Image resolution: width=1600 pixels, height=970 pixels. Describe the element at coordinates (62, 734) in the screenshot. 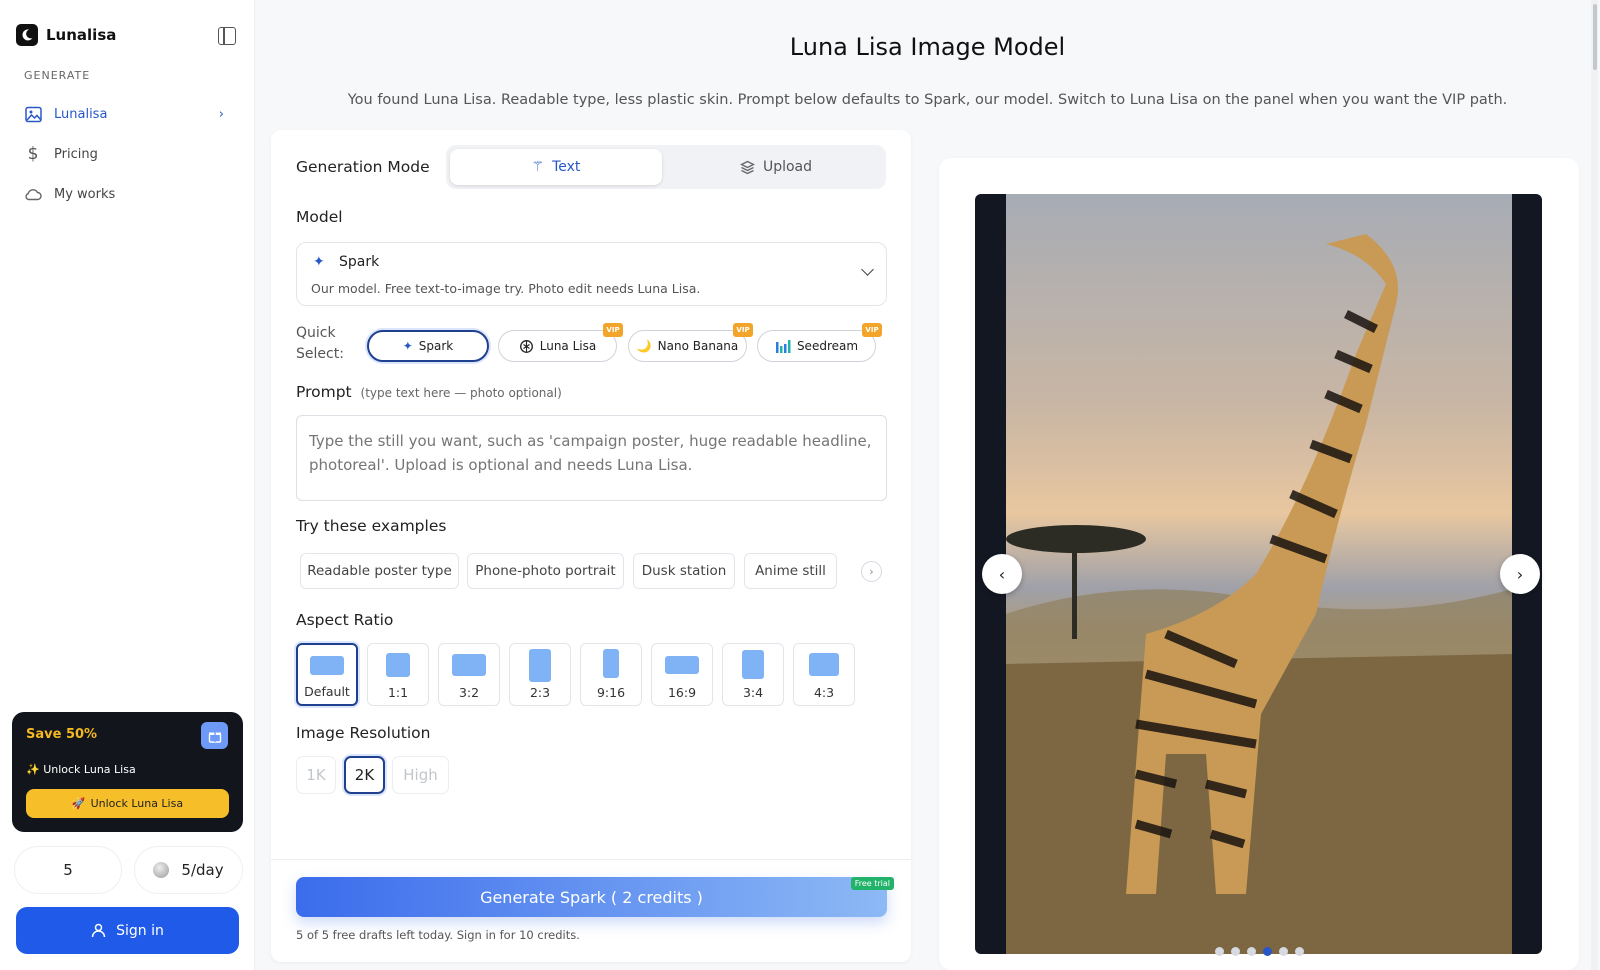

I see `promo-title: Save 50%` at that location.